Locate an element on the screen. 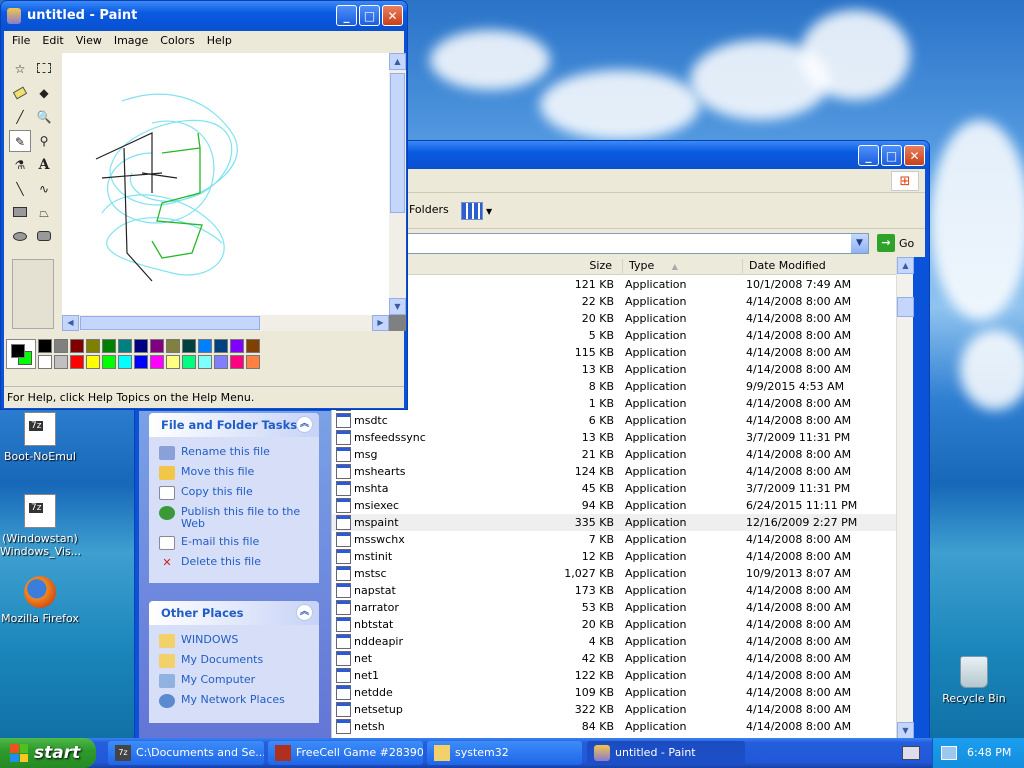 The image size is (1024, 768). drawing-canvas is located at coordinates (225, 184).